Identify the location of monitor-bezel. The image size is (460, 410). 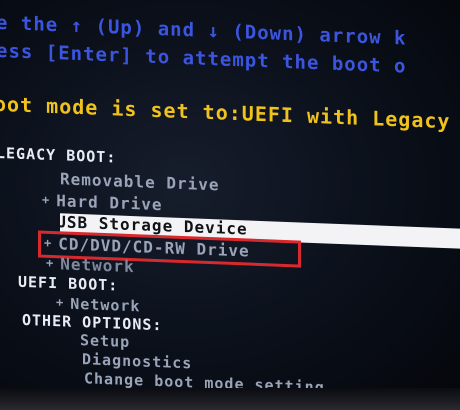
(230, 399).